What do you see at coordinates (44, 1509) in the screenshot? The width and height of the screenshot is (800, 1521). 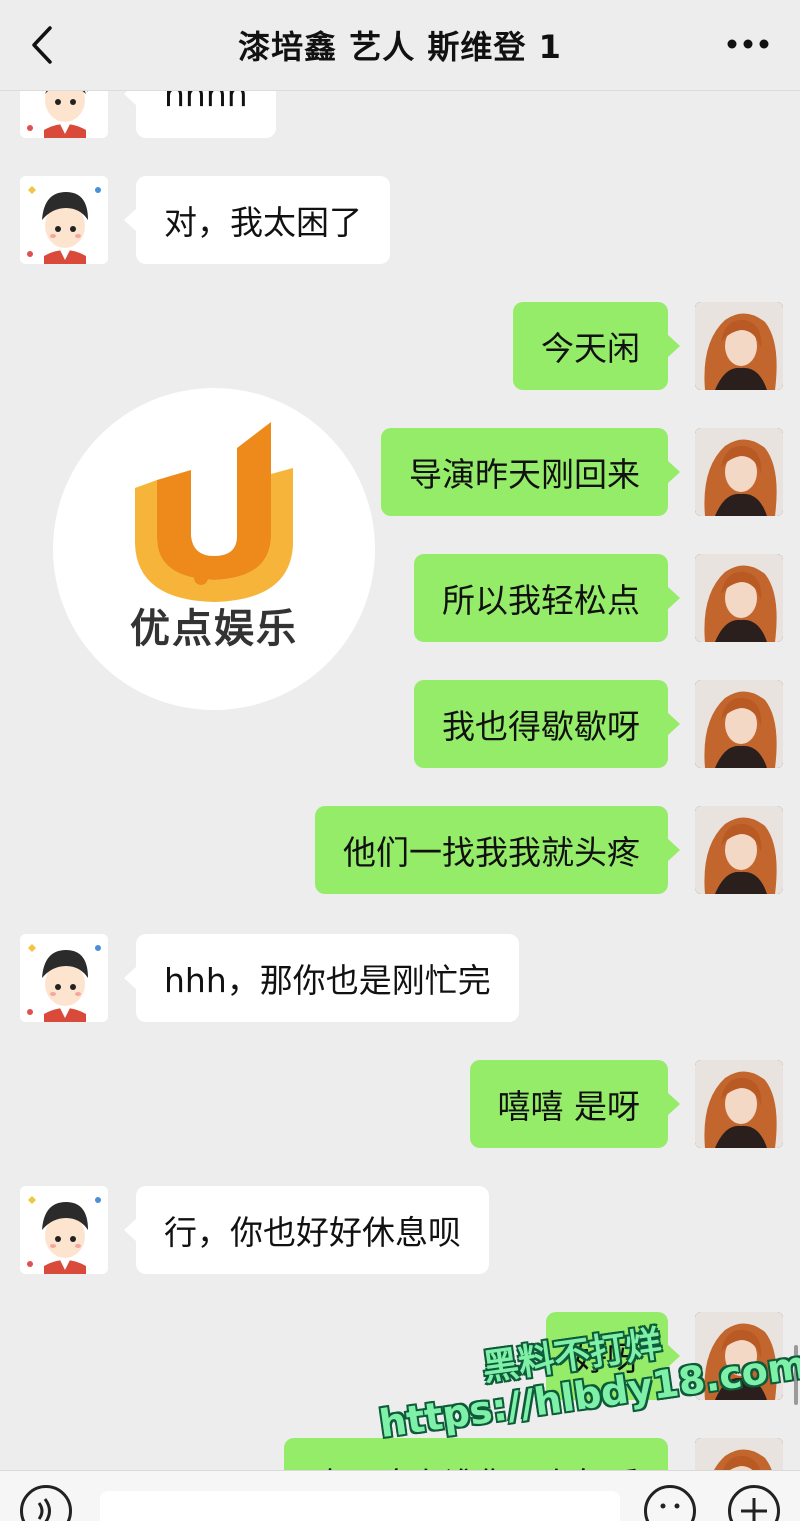 I see `voice-icon` at bounding box center [44, 1509].